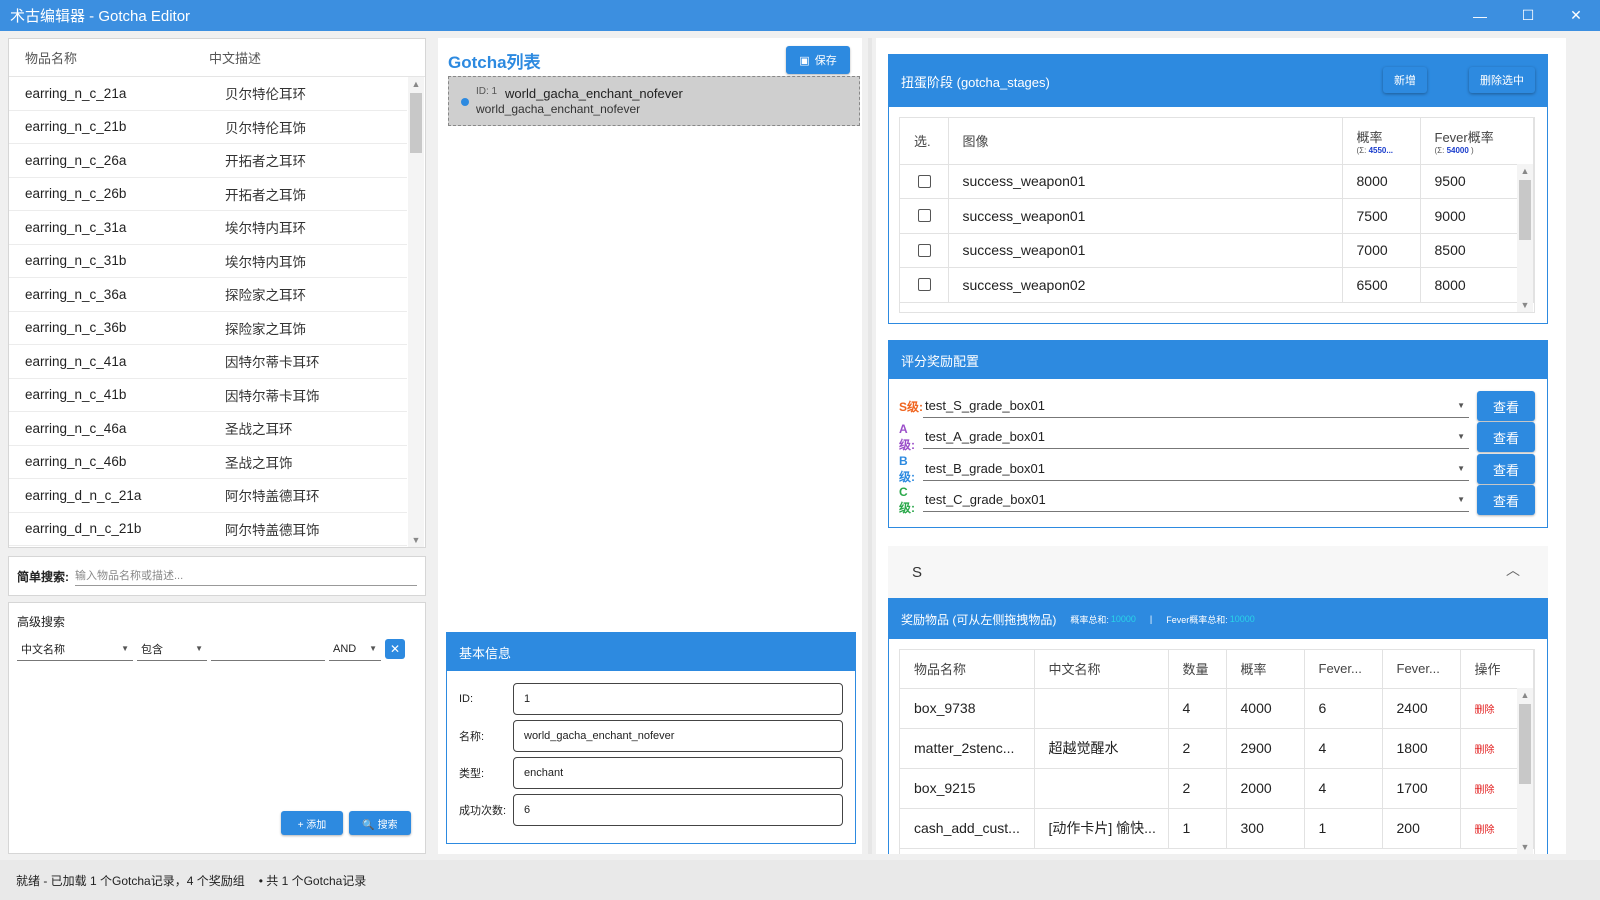 This screenshot has height=900, width=1600. I want to click on table-row: matter_2stenc... 超越觉醒水 2 2900 4 1800 删除, so click(1217, 748).